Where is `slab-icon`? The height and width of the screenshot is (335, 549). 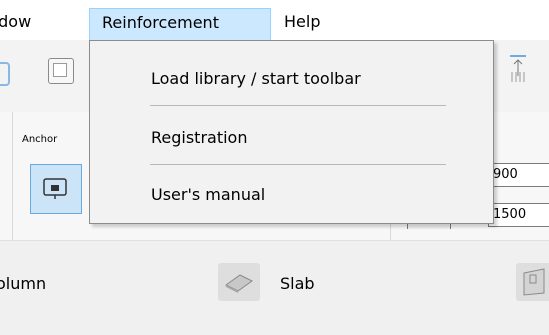
slab-icon is located at coordinates (239, 282).